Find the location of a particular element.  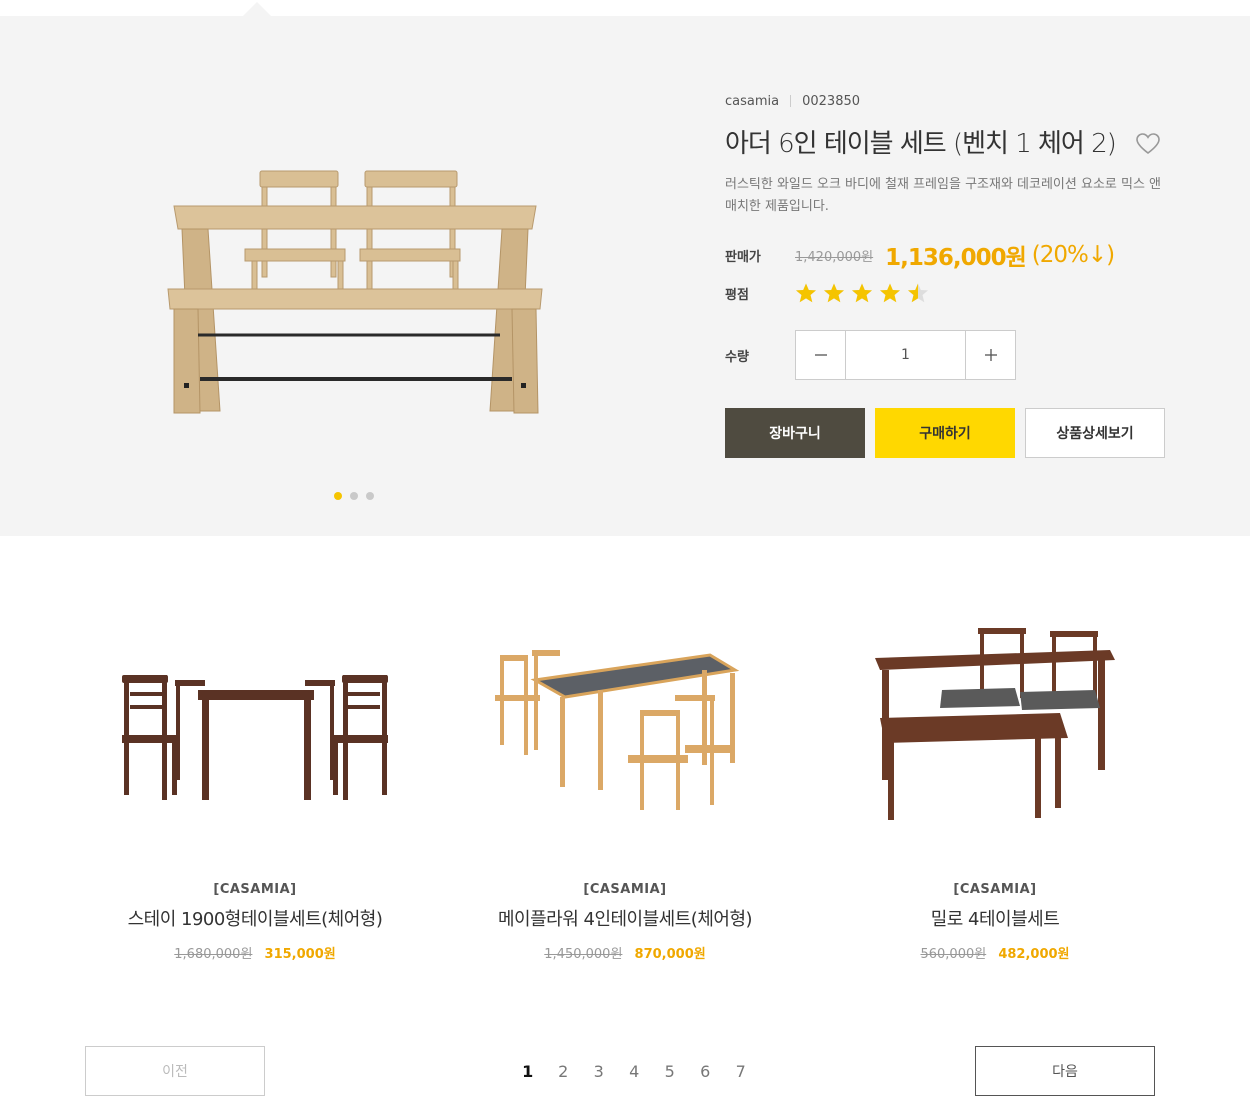

page-number-4: 4 is located at coordinates (635, 1071).